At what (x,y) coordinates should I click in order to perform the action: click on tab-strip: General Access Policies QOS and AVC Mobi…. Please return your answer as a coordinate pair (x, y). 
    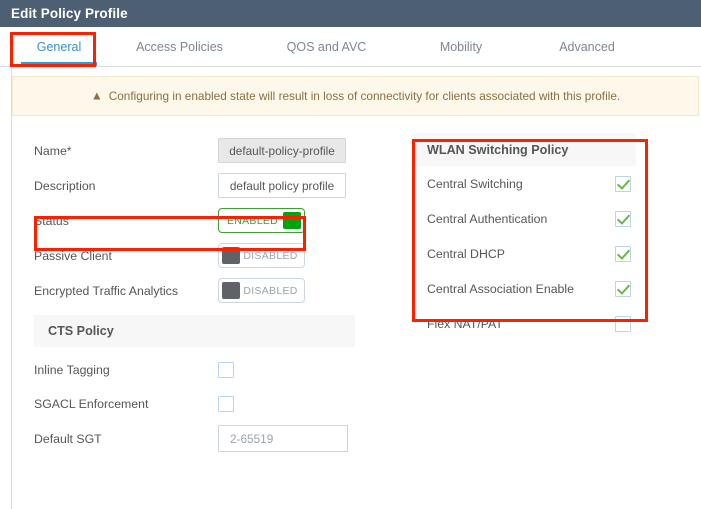
    Looking at the image, I should click on (350, 47).